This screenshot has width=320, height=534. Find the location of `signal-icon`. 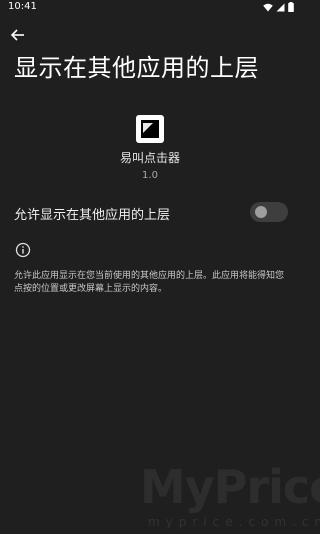

signal-icon is located at coordinates (280, 7).